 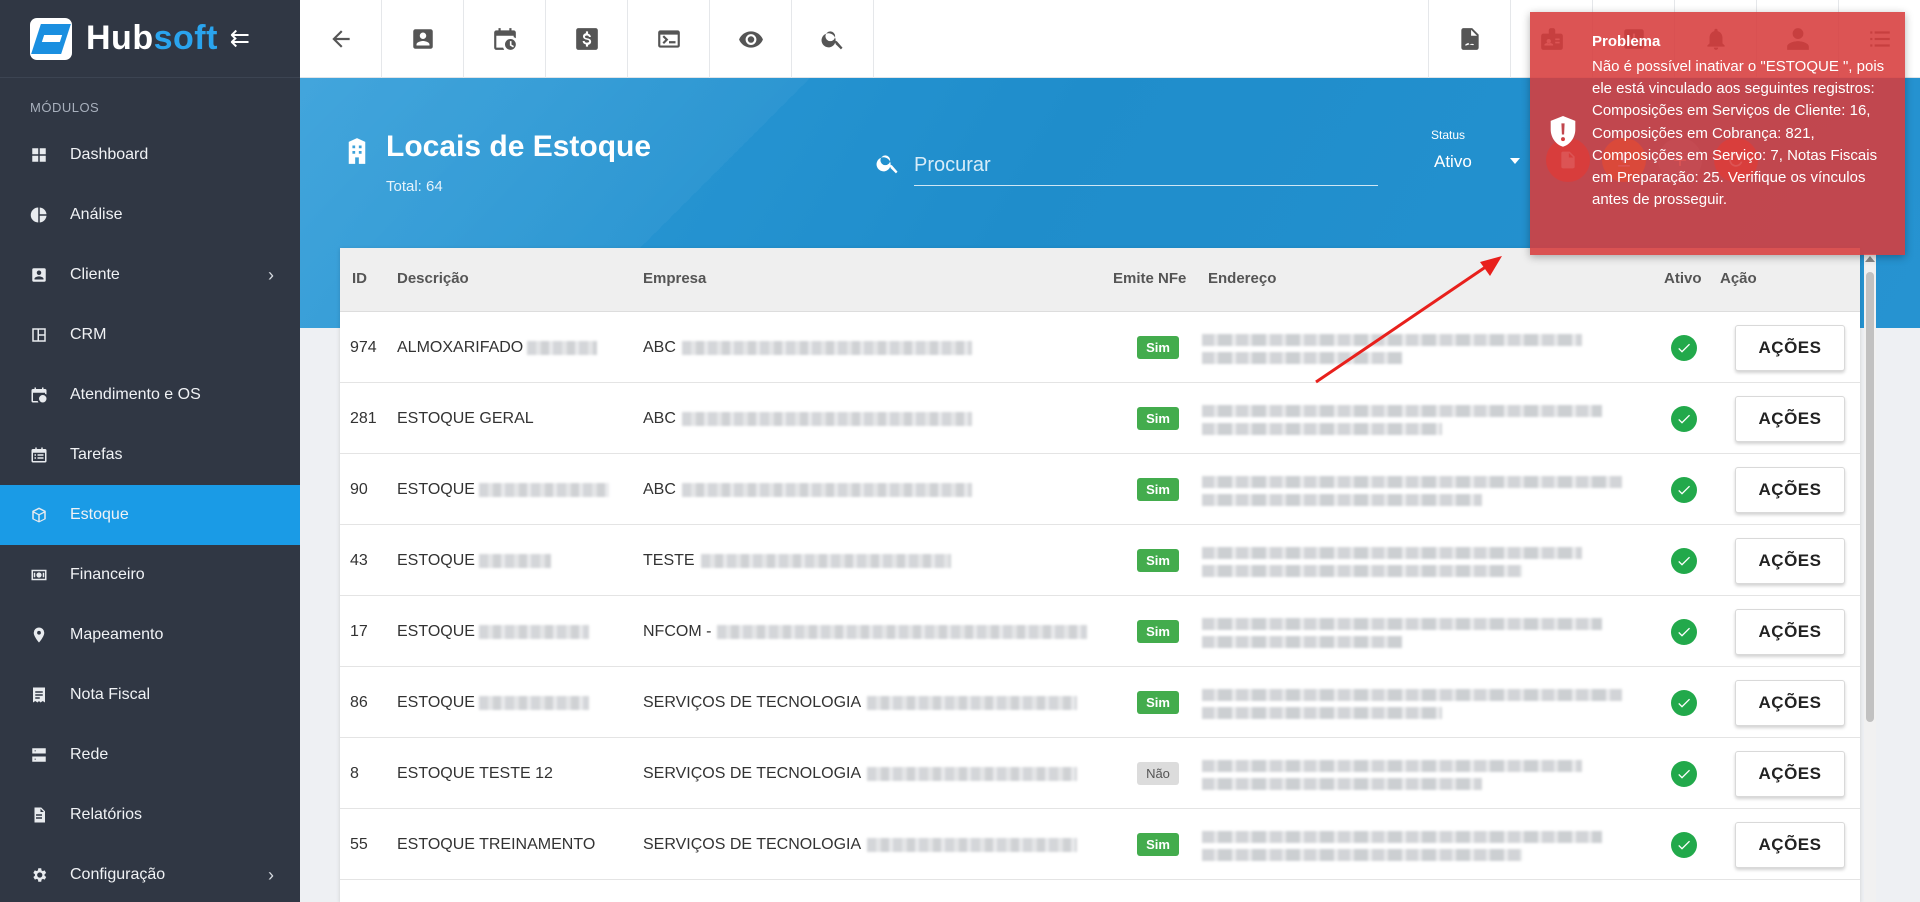 I want to click on col-endereco: Endereço, so click(x=1242, y=278).